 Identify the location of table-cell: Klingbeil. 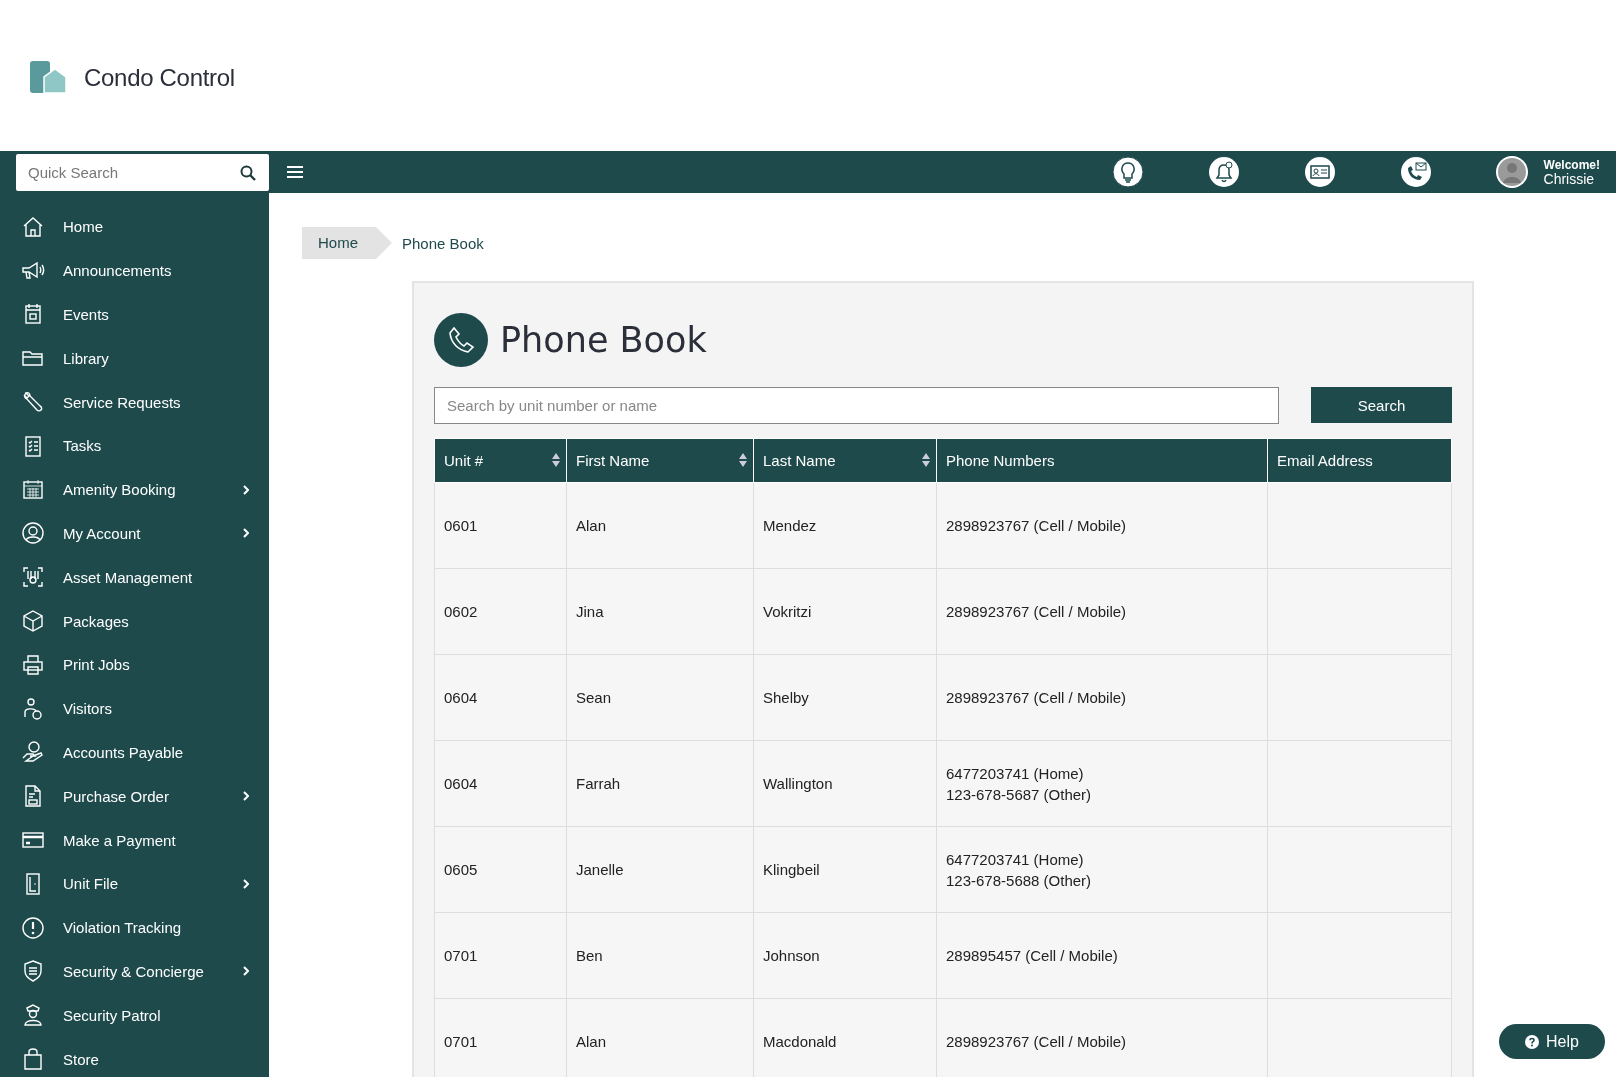
(845, 869).